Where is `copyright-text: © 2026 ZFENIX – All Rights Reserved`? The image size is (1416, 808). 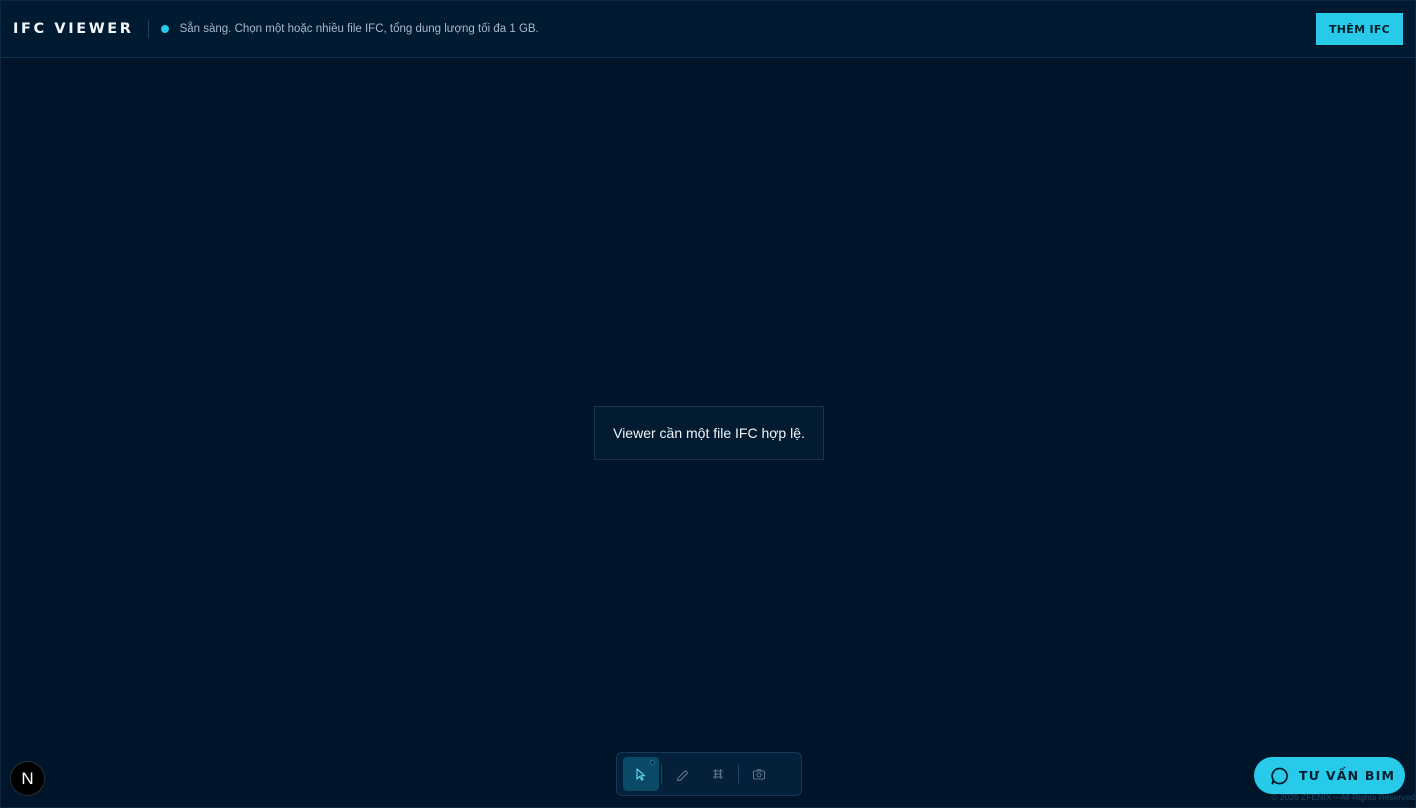 copyright-text: © 2026 ZFENIX – All Rights Reserved is located at coordinates (1343, 797).